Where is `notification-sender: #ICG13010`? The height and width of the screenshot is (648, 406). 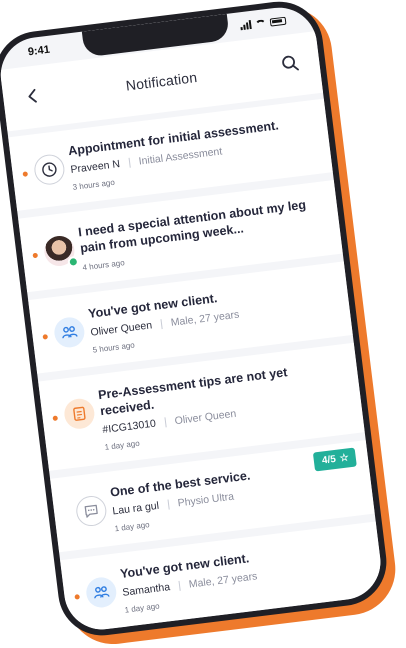
notification-sender: #ICG13010 is located at coordinates (129, 427).